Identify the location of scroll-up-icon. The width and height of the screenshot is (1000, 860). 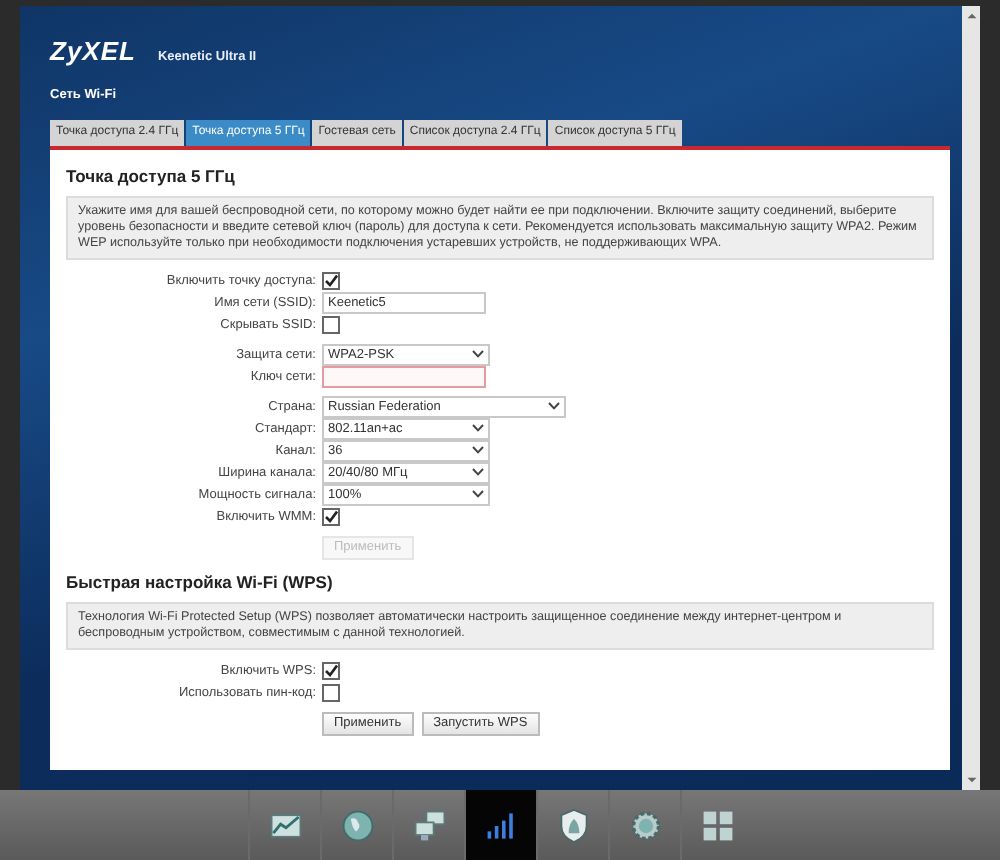
(971, 16).